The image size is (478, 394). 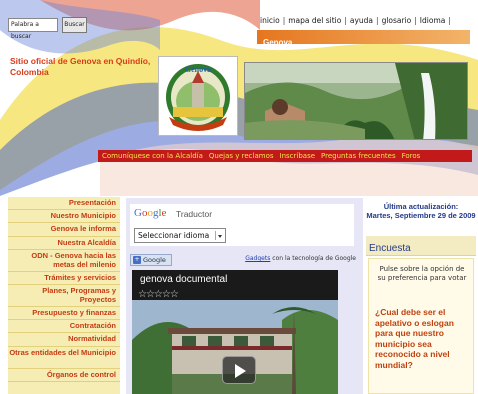 I want to click on gadget-credit-text: con la tecnología de Google, so click(x=314, y=258).